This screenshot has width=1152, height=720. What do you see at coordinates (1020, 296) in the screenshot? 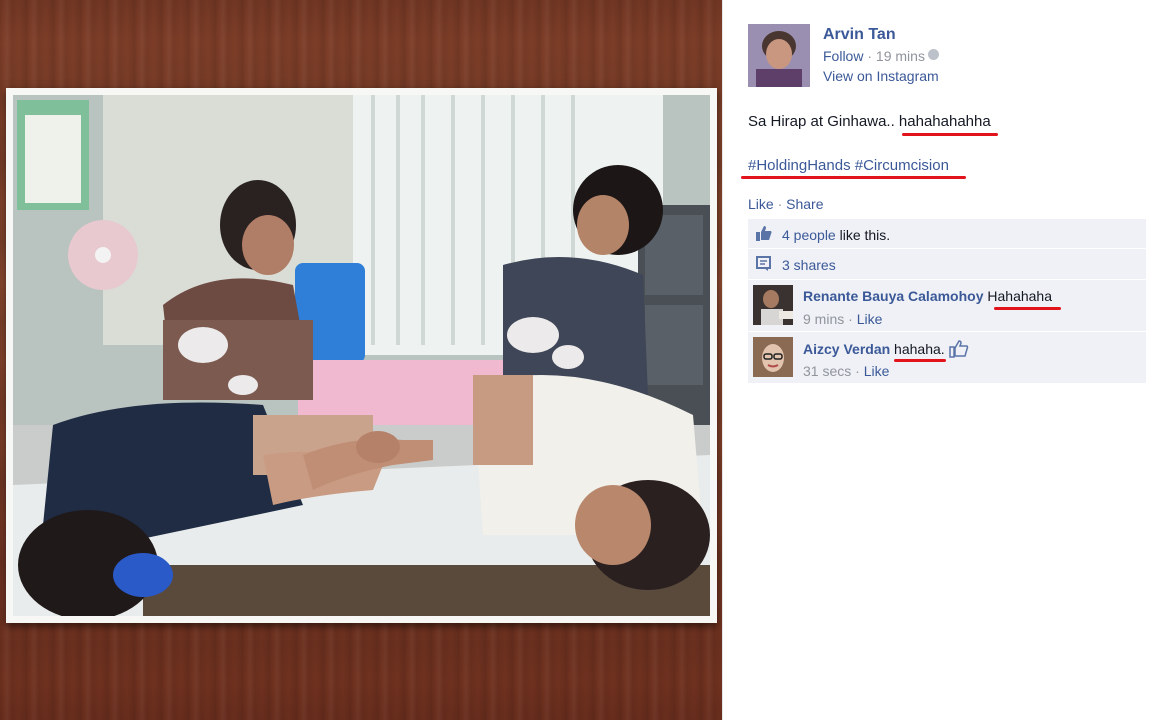
I see `comment-text: Hahahaha` at bounding box center [1020, 296].